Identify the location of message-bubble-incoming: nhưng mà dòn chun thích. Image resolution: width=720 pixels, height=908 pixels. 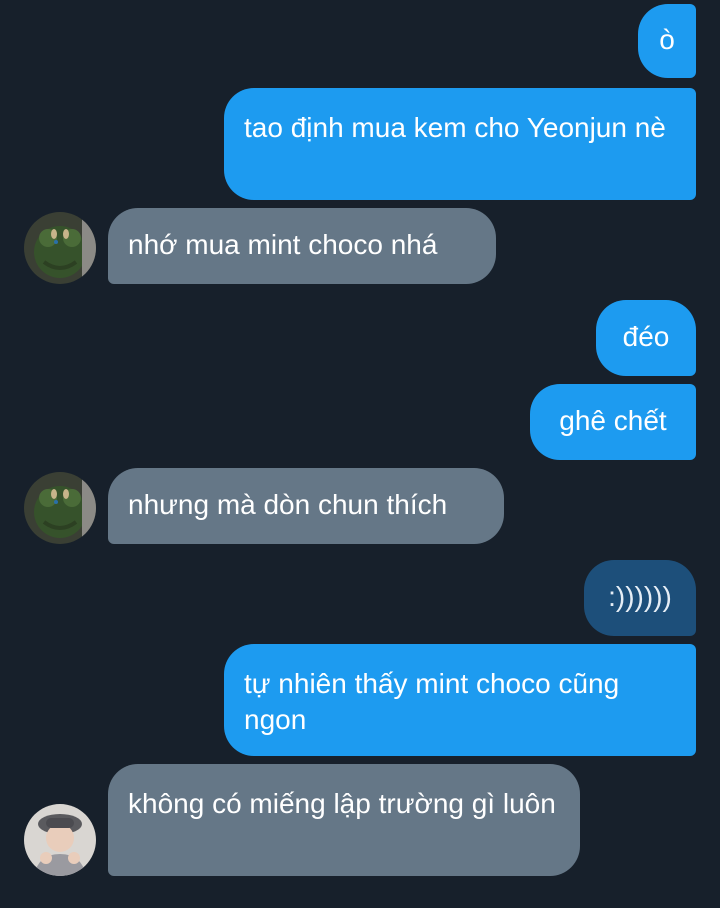
(306, 506).